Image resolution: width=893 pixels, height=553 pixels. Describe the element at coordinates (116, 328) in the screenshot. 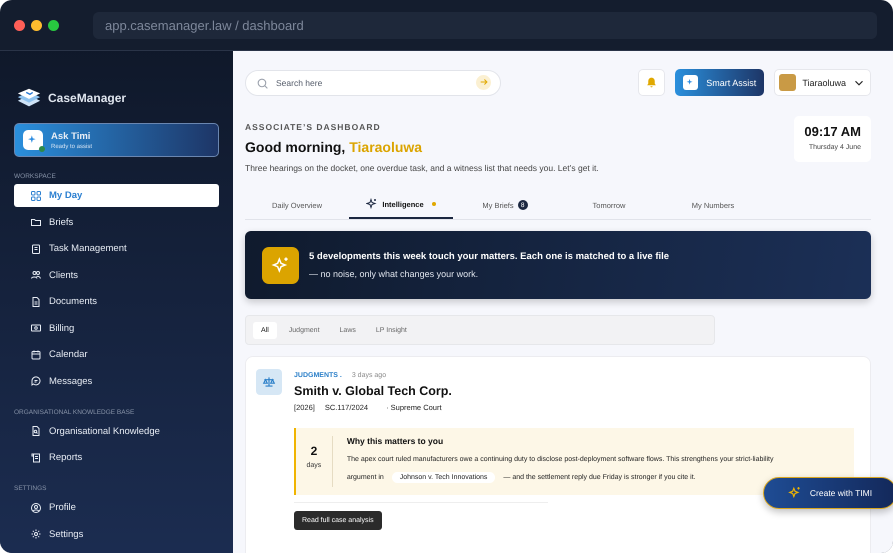

I see `nav-item: Billing` at that location.